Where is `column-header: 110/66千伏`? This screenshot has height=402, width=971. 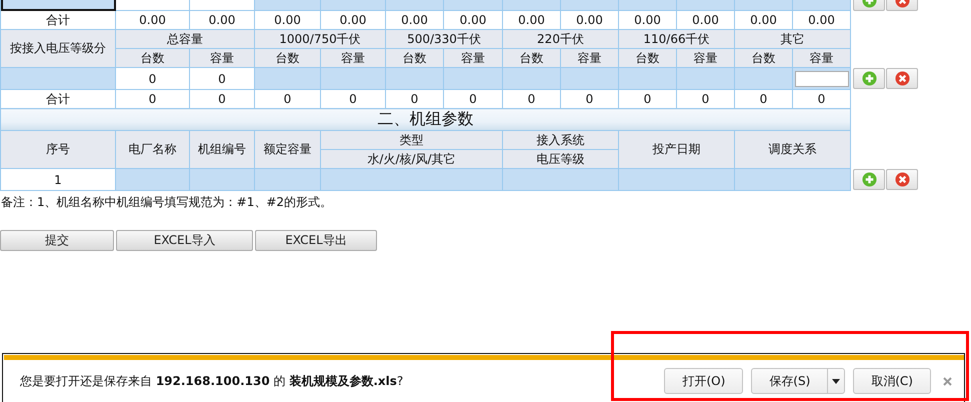
column-header: 110/66千伏 is located at coordinates (676, 39).